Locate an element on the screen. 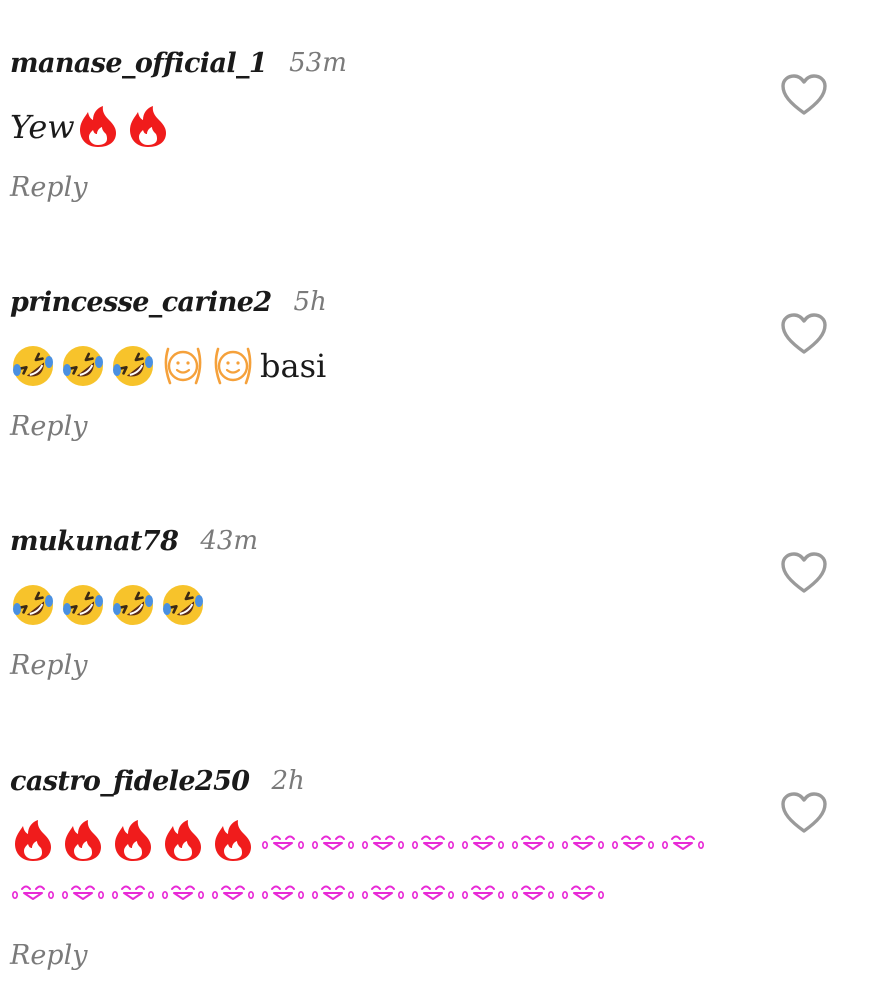 The image size is (894, 999). comment-header: castro_fidele250 2h is located at coordinates (157, 781).